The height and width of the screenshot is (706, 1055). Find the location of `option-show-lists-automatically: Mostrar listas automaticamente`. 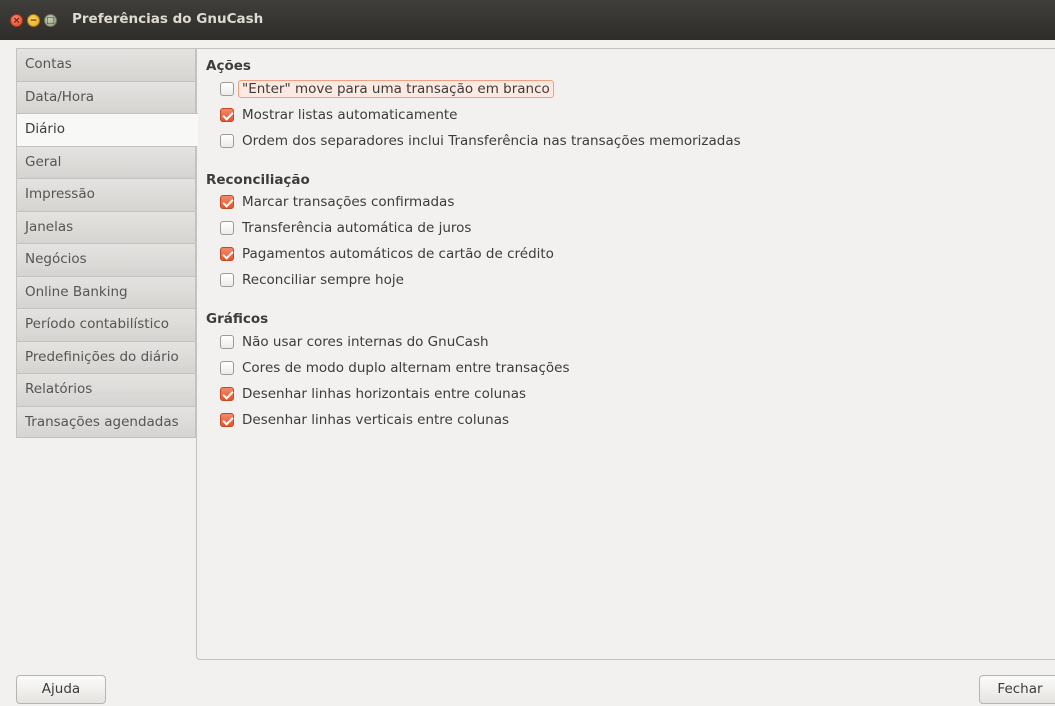

option-show-lists-automatically: Mostrar listas automaticamente is located at coordinates (338, 115).